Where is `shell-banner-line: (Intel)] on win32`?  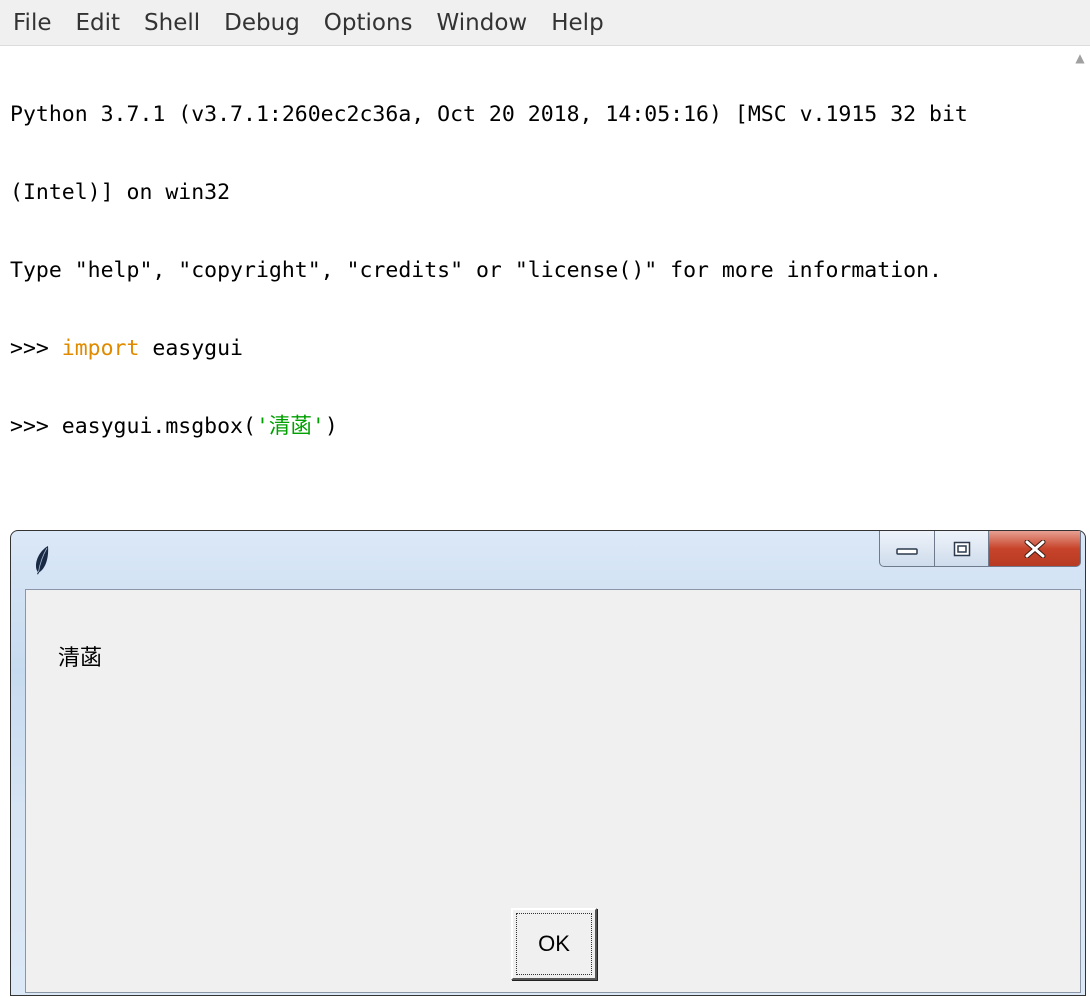 shell-banner-line: (Intel)] on win32 is located at coordinates (120, 192).